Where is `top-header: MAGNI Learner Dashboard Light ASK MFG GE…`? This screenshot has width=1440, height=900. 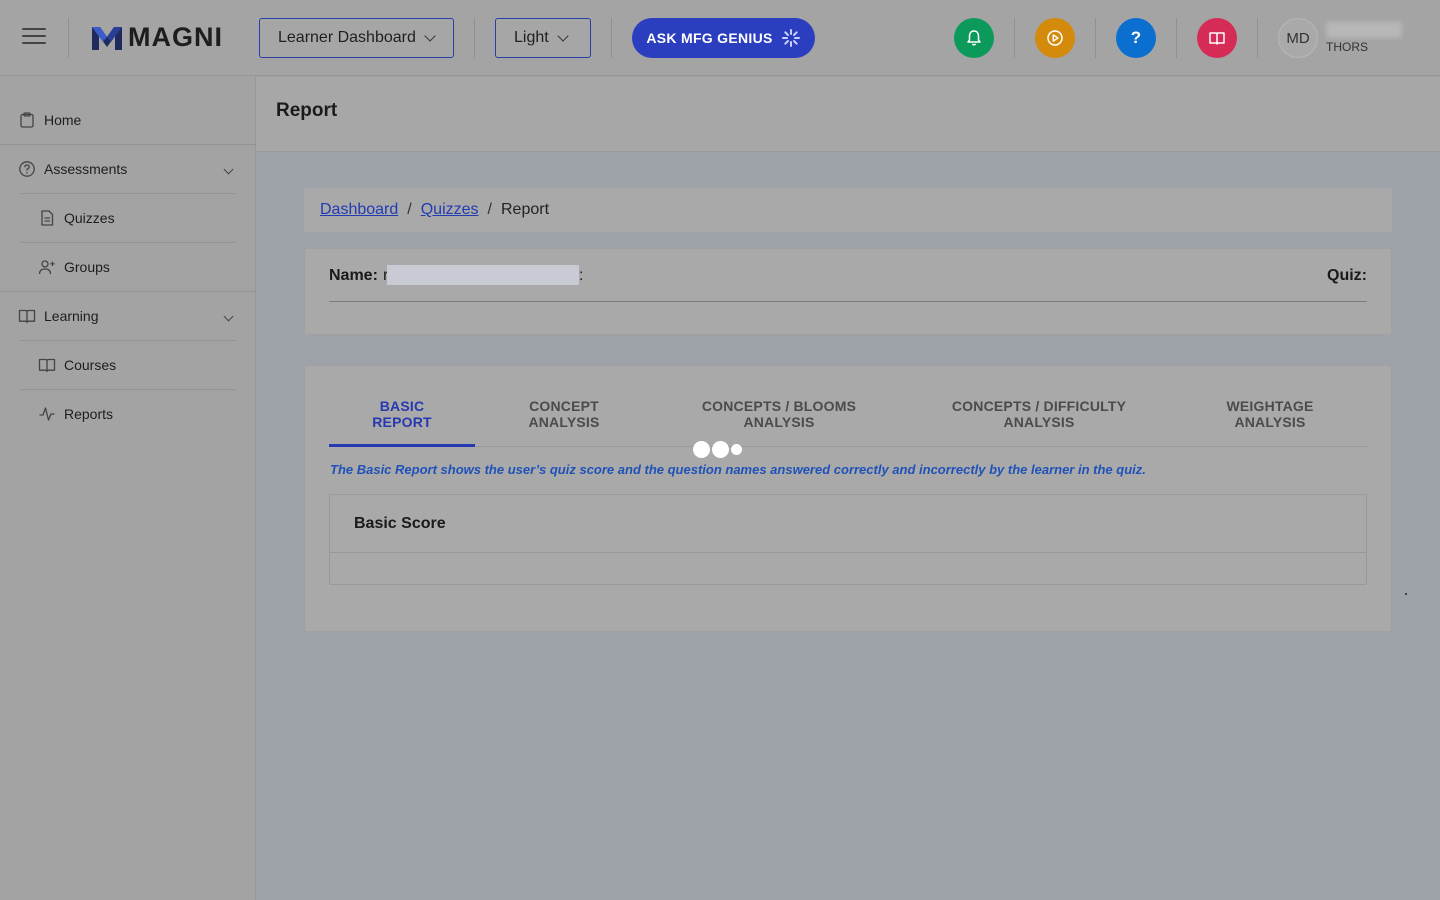
top-header: MAGNI Learner Dashboard Light ASK MFG GE… is located at coordinates (720, 38).